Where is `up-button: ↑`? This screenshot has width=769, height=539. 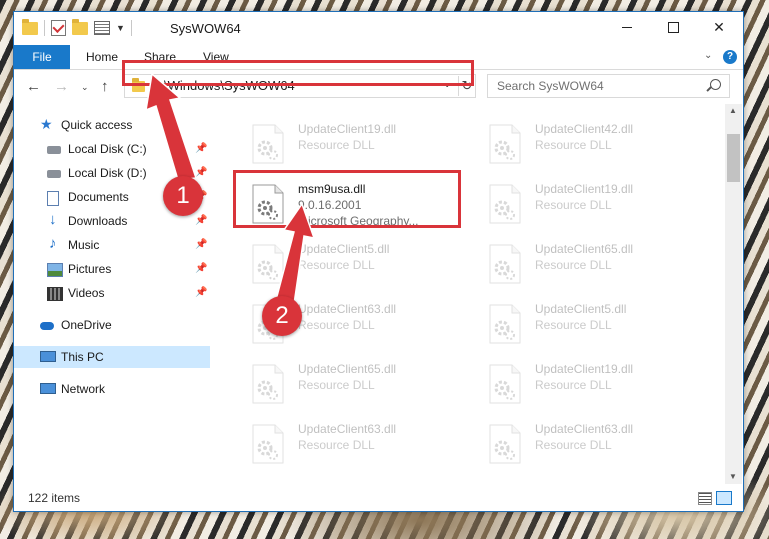
up-button: ↑ is located at coordinates (105, 86).